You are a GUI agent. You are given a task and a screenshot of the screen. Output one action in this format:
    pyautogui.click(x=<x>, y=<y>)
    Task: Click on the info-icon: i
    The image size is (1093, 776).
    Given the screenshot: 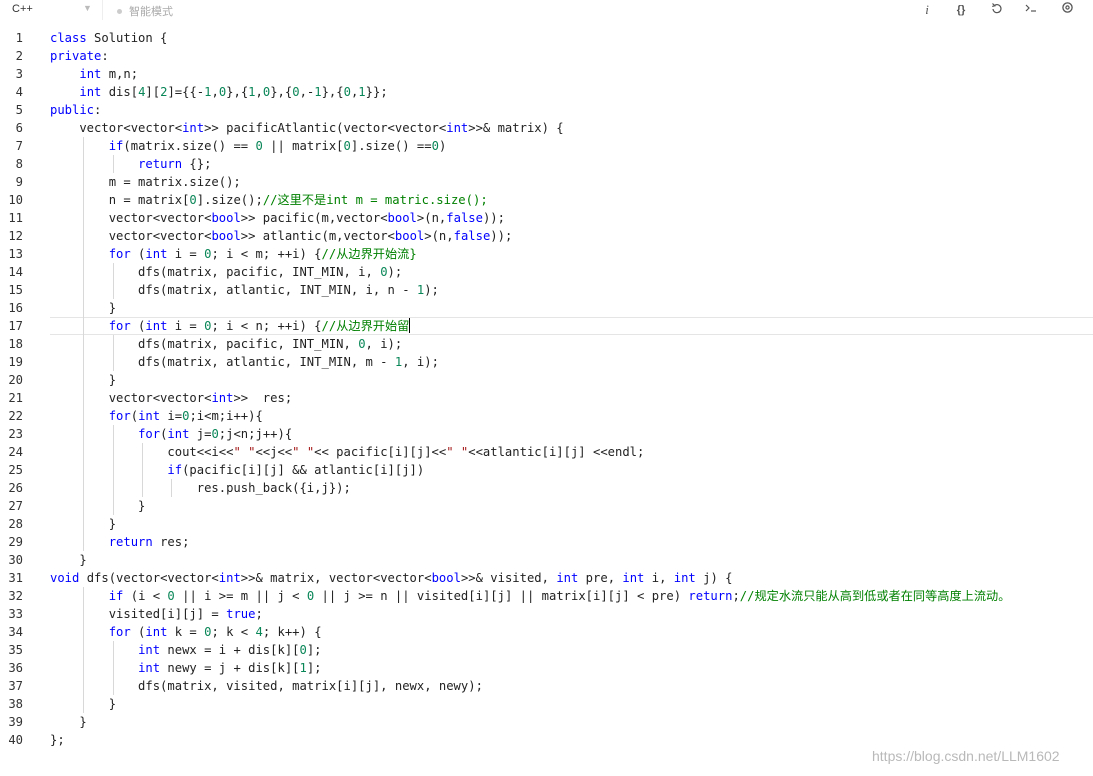 What is the action you would take?
    pyautogui.click(x=927, y=10)
    